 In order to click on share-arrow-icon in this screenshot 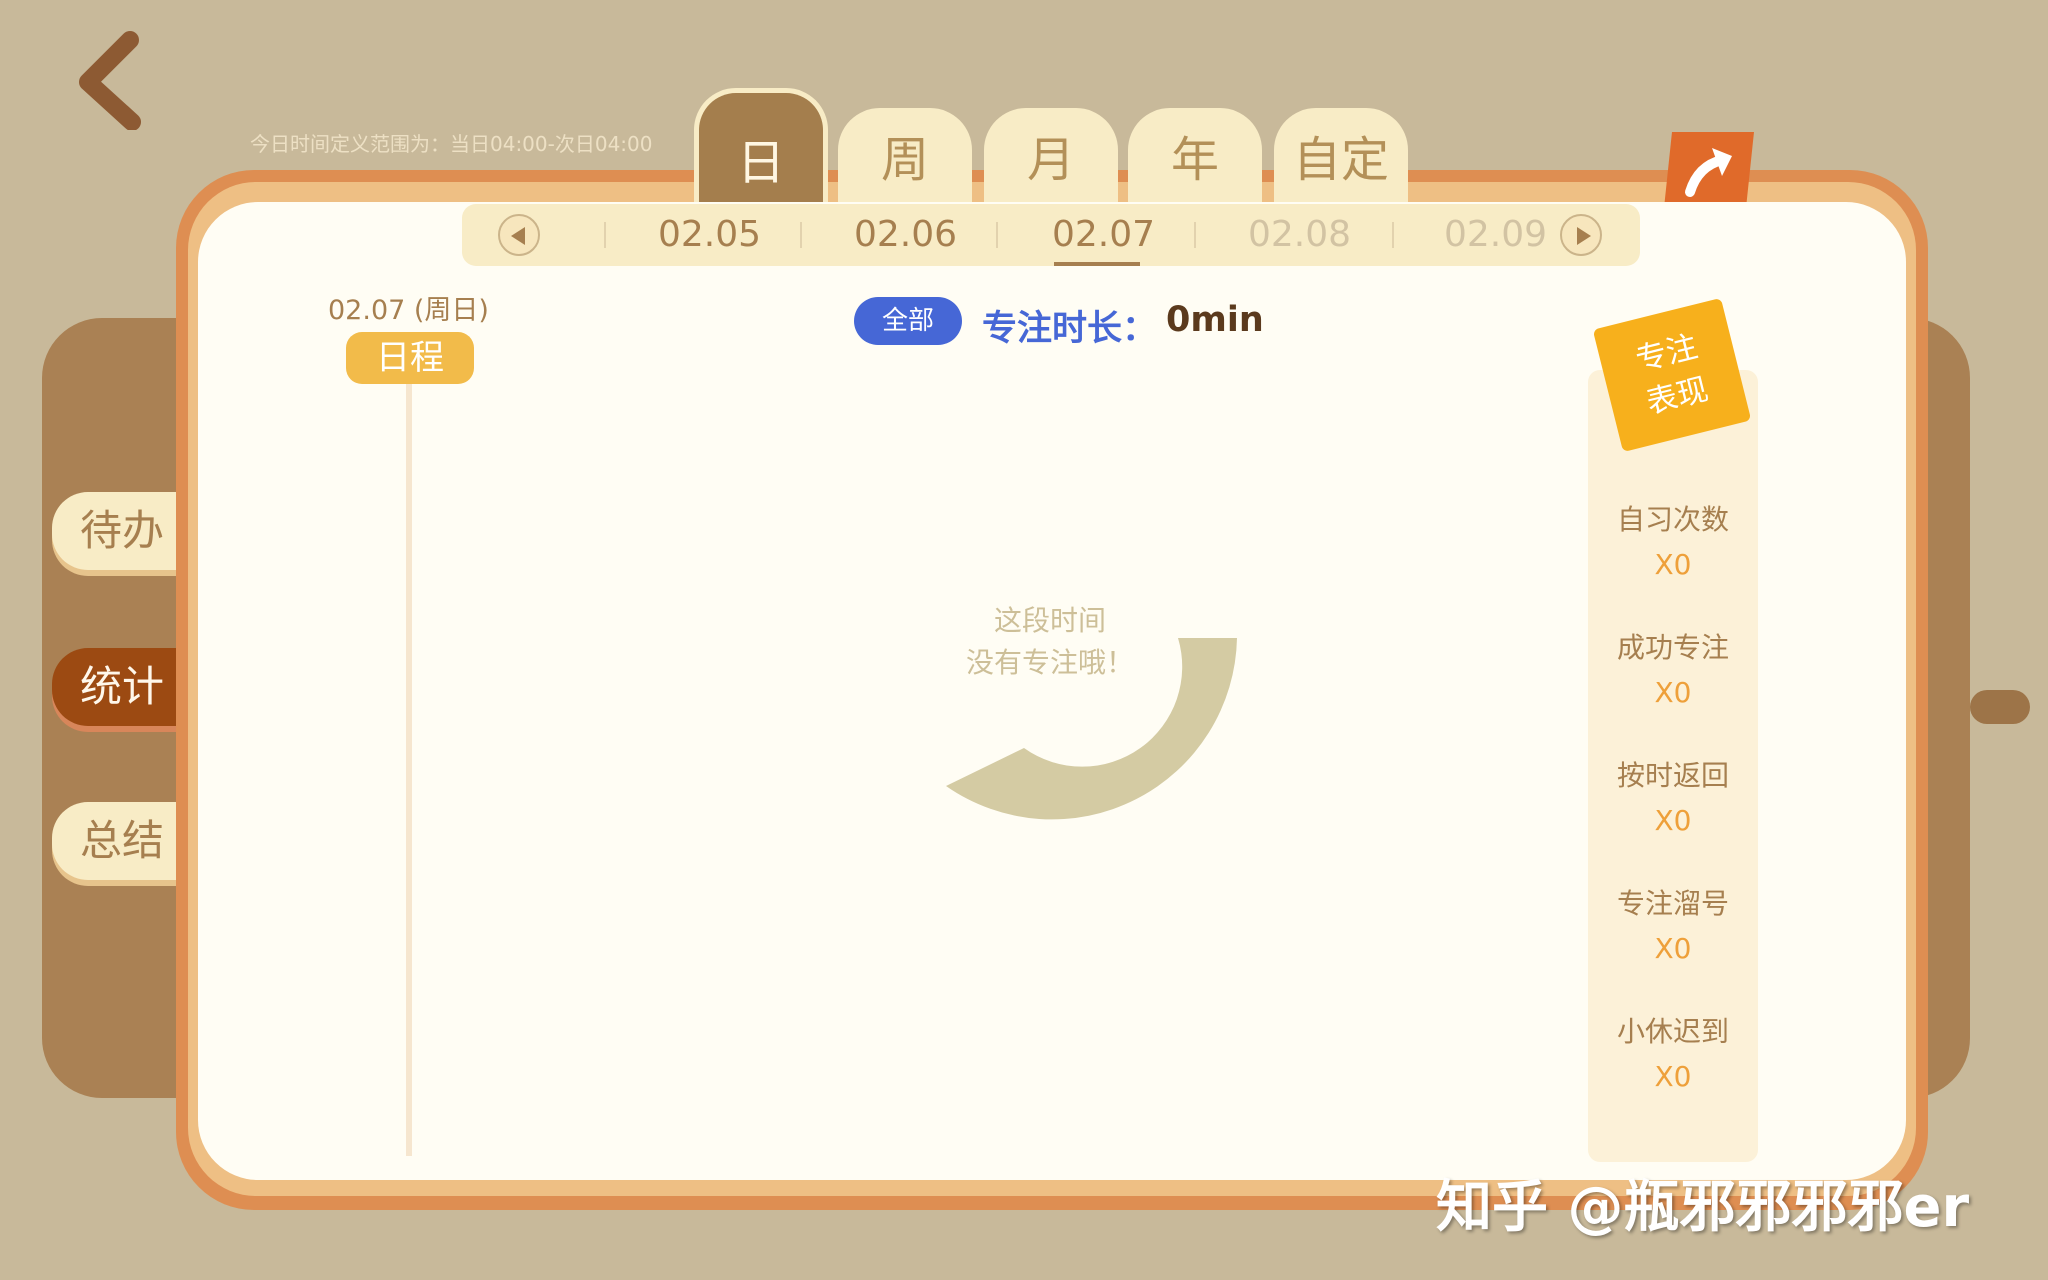, I will do `click(1708, 172)`.